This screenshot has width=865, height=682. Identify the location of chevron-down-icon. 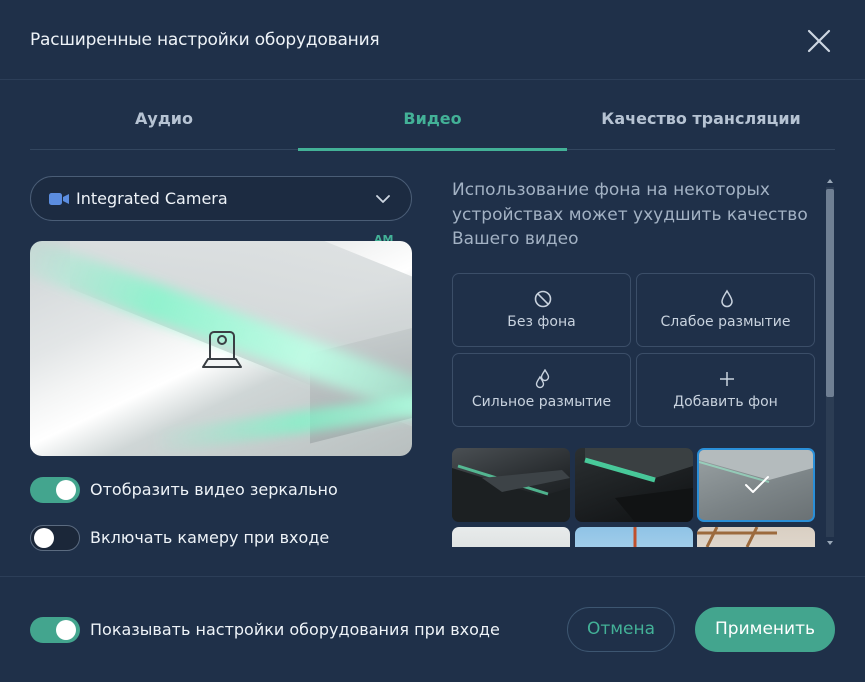
(383, 199).